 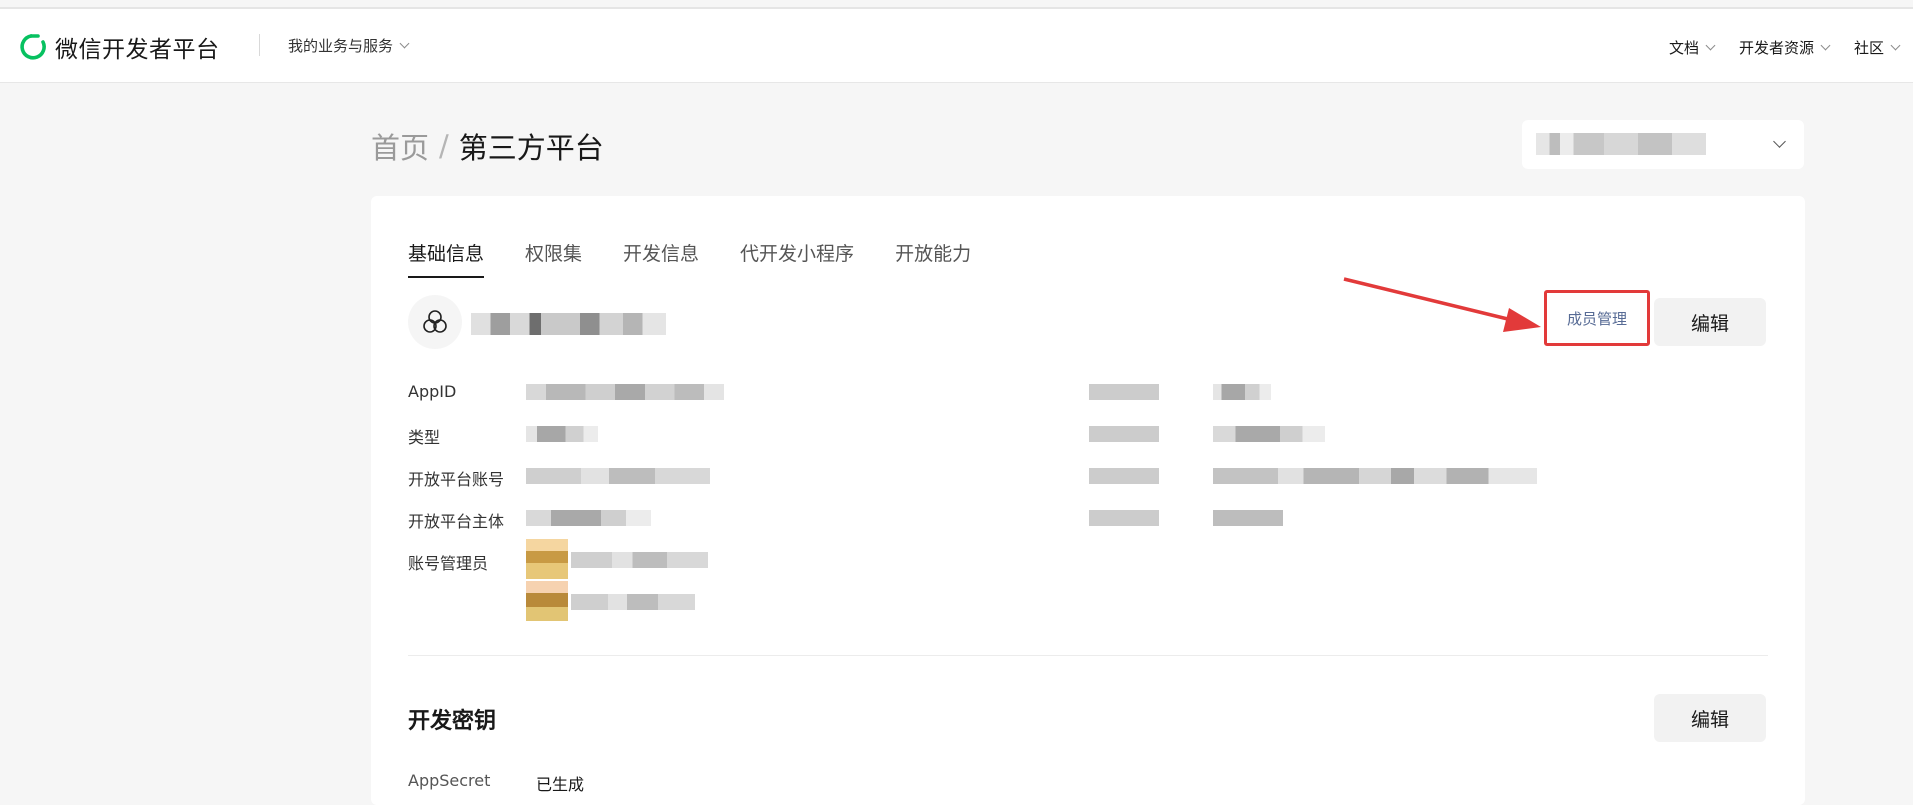 I want to click on top-nav: 文档 开发者资源 社区, so click(x=1772, y=47).